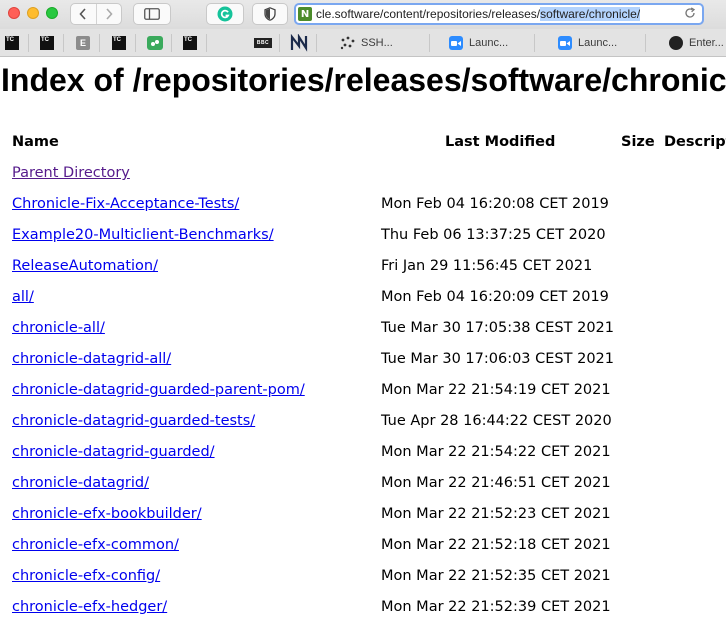 This screenshot has height=622, width=726. What do you see at coordinates (496, 421) in the screenshot?
I see `last-modified-date: Tue Apr 28 16:44:22 CEST 2020` at bounding box center [496, 421].